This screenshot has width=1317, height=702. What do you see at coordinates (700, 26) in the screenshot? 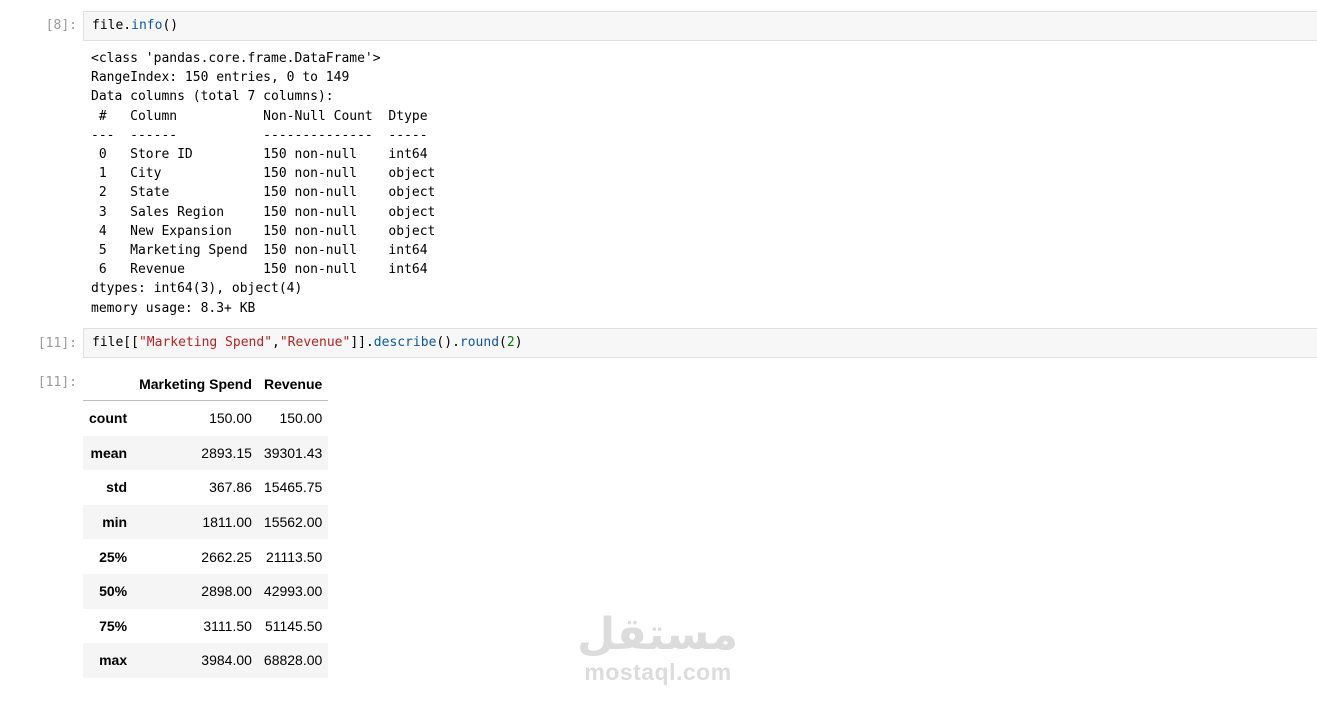
I see `code-cell-input: file.info()` at bounding box center [700, 26].